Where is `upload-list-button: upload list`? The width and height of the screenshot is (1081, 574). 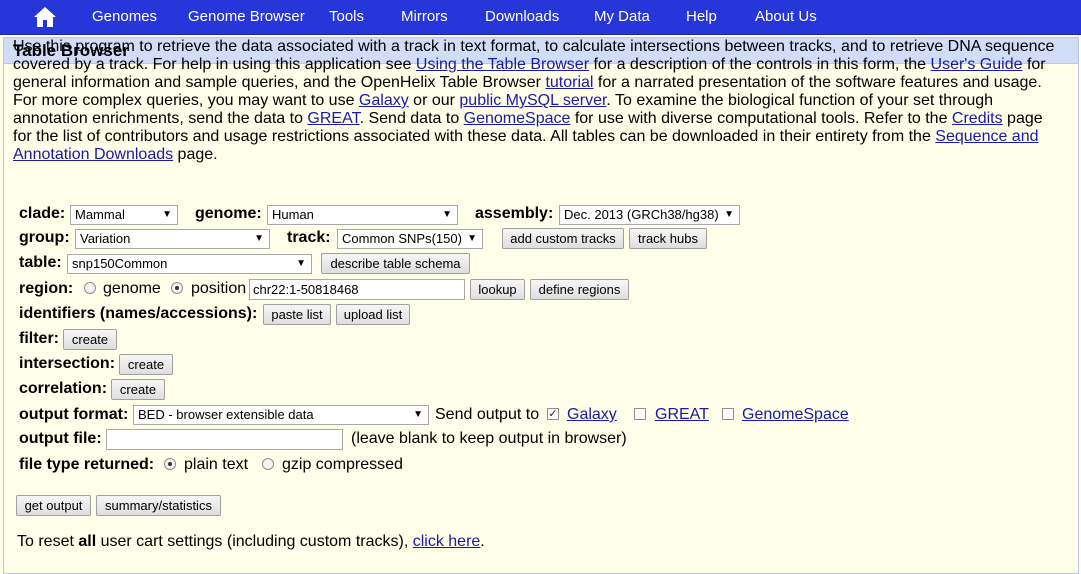 upload-list-button: upload list is located at coordinates (373, 314).